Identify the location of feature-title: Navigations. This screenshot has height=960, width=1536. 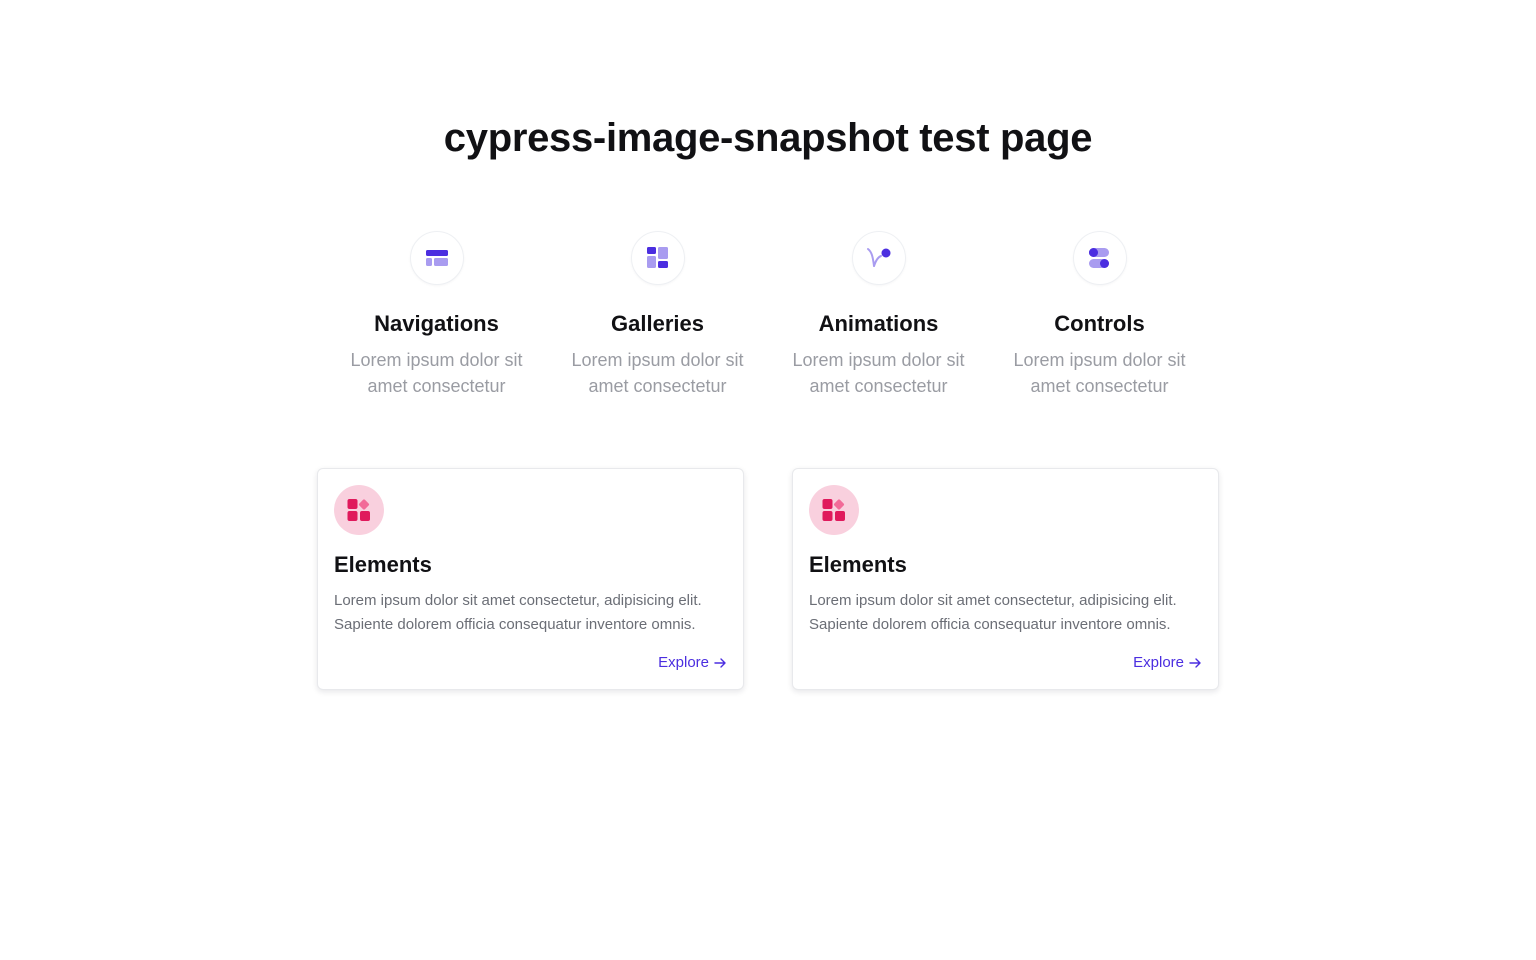
(436, 323).